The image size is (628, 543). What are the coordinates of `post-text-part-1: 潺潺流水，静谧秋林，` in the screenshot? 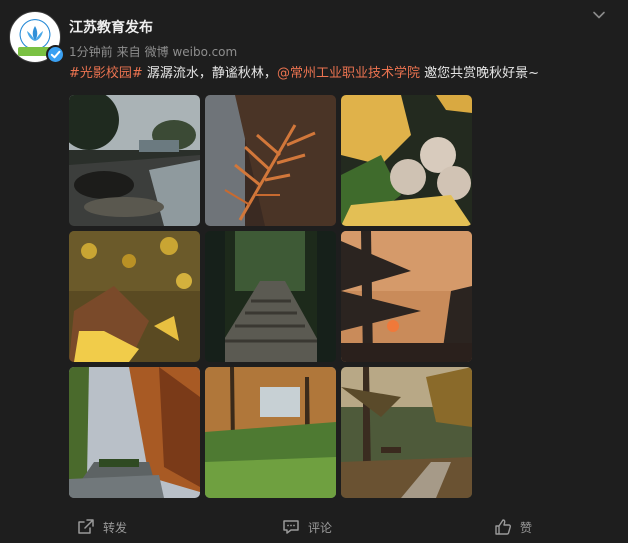 It's located at (209, 73).